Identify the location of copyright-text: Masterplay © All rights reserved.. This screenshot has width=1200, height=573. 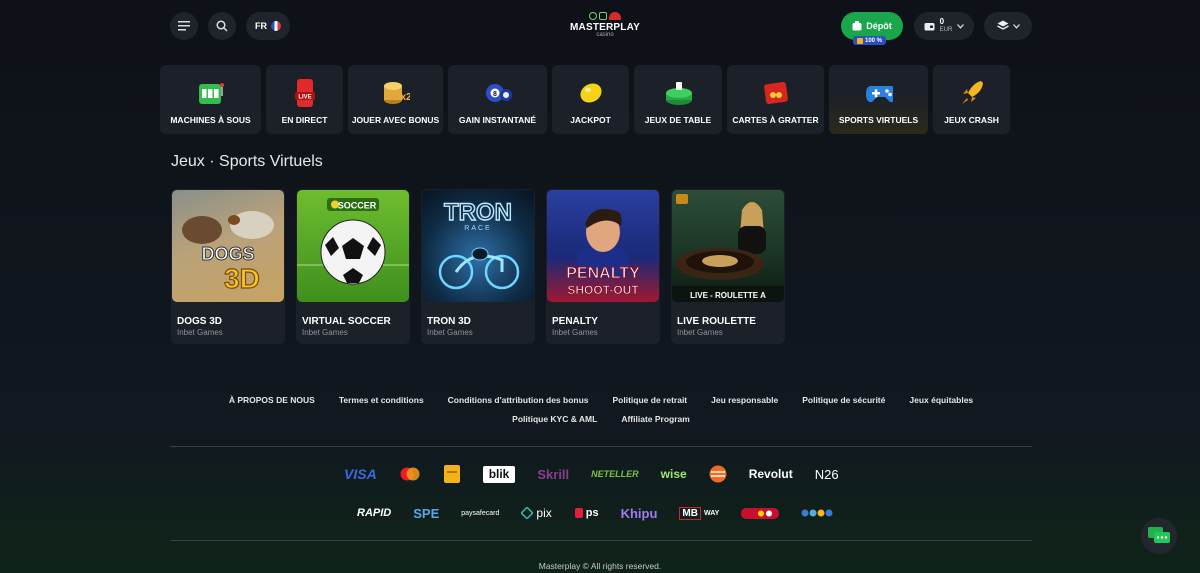
(600, 566).